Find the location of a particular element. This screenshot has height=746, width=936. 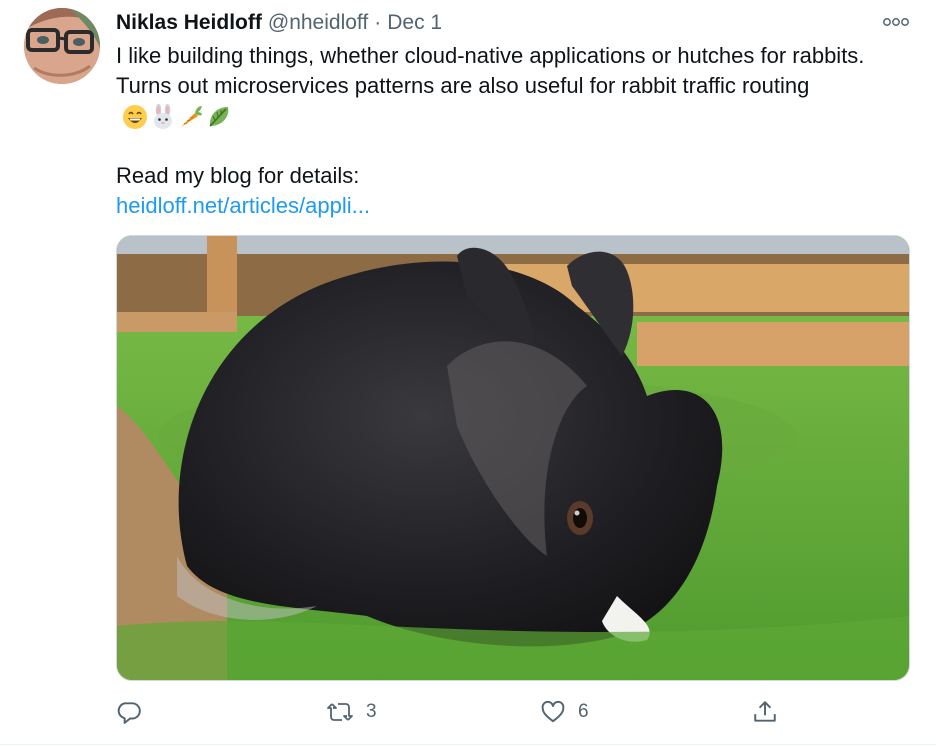

share-icon is located at coordinates (765, 711).